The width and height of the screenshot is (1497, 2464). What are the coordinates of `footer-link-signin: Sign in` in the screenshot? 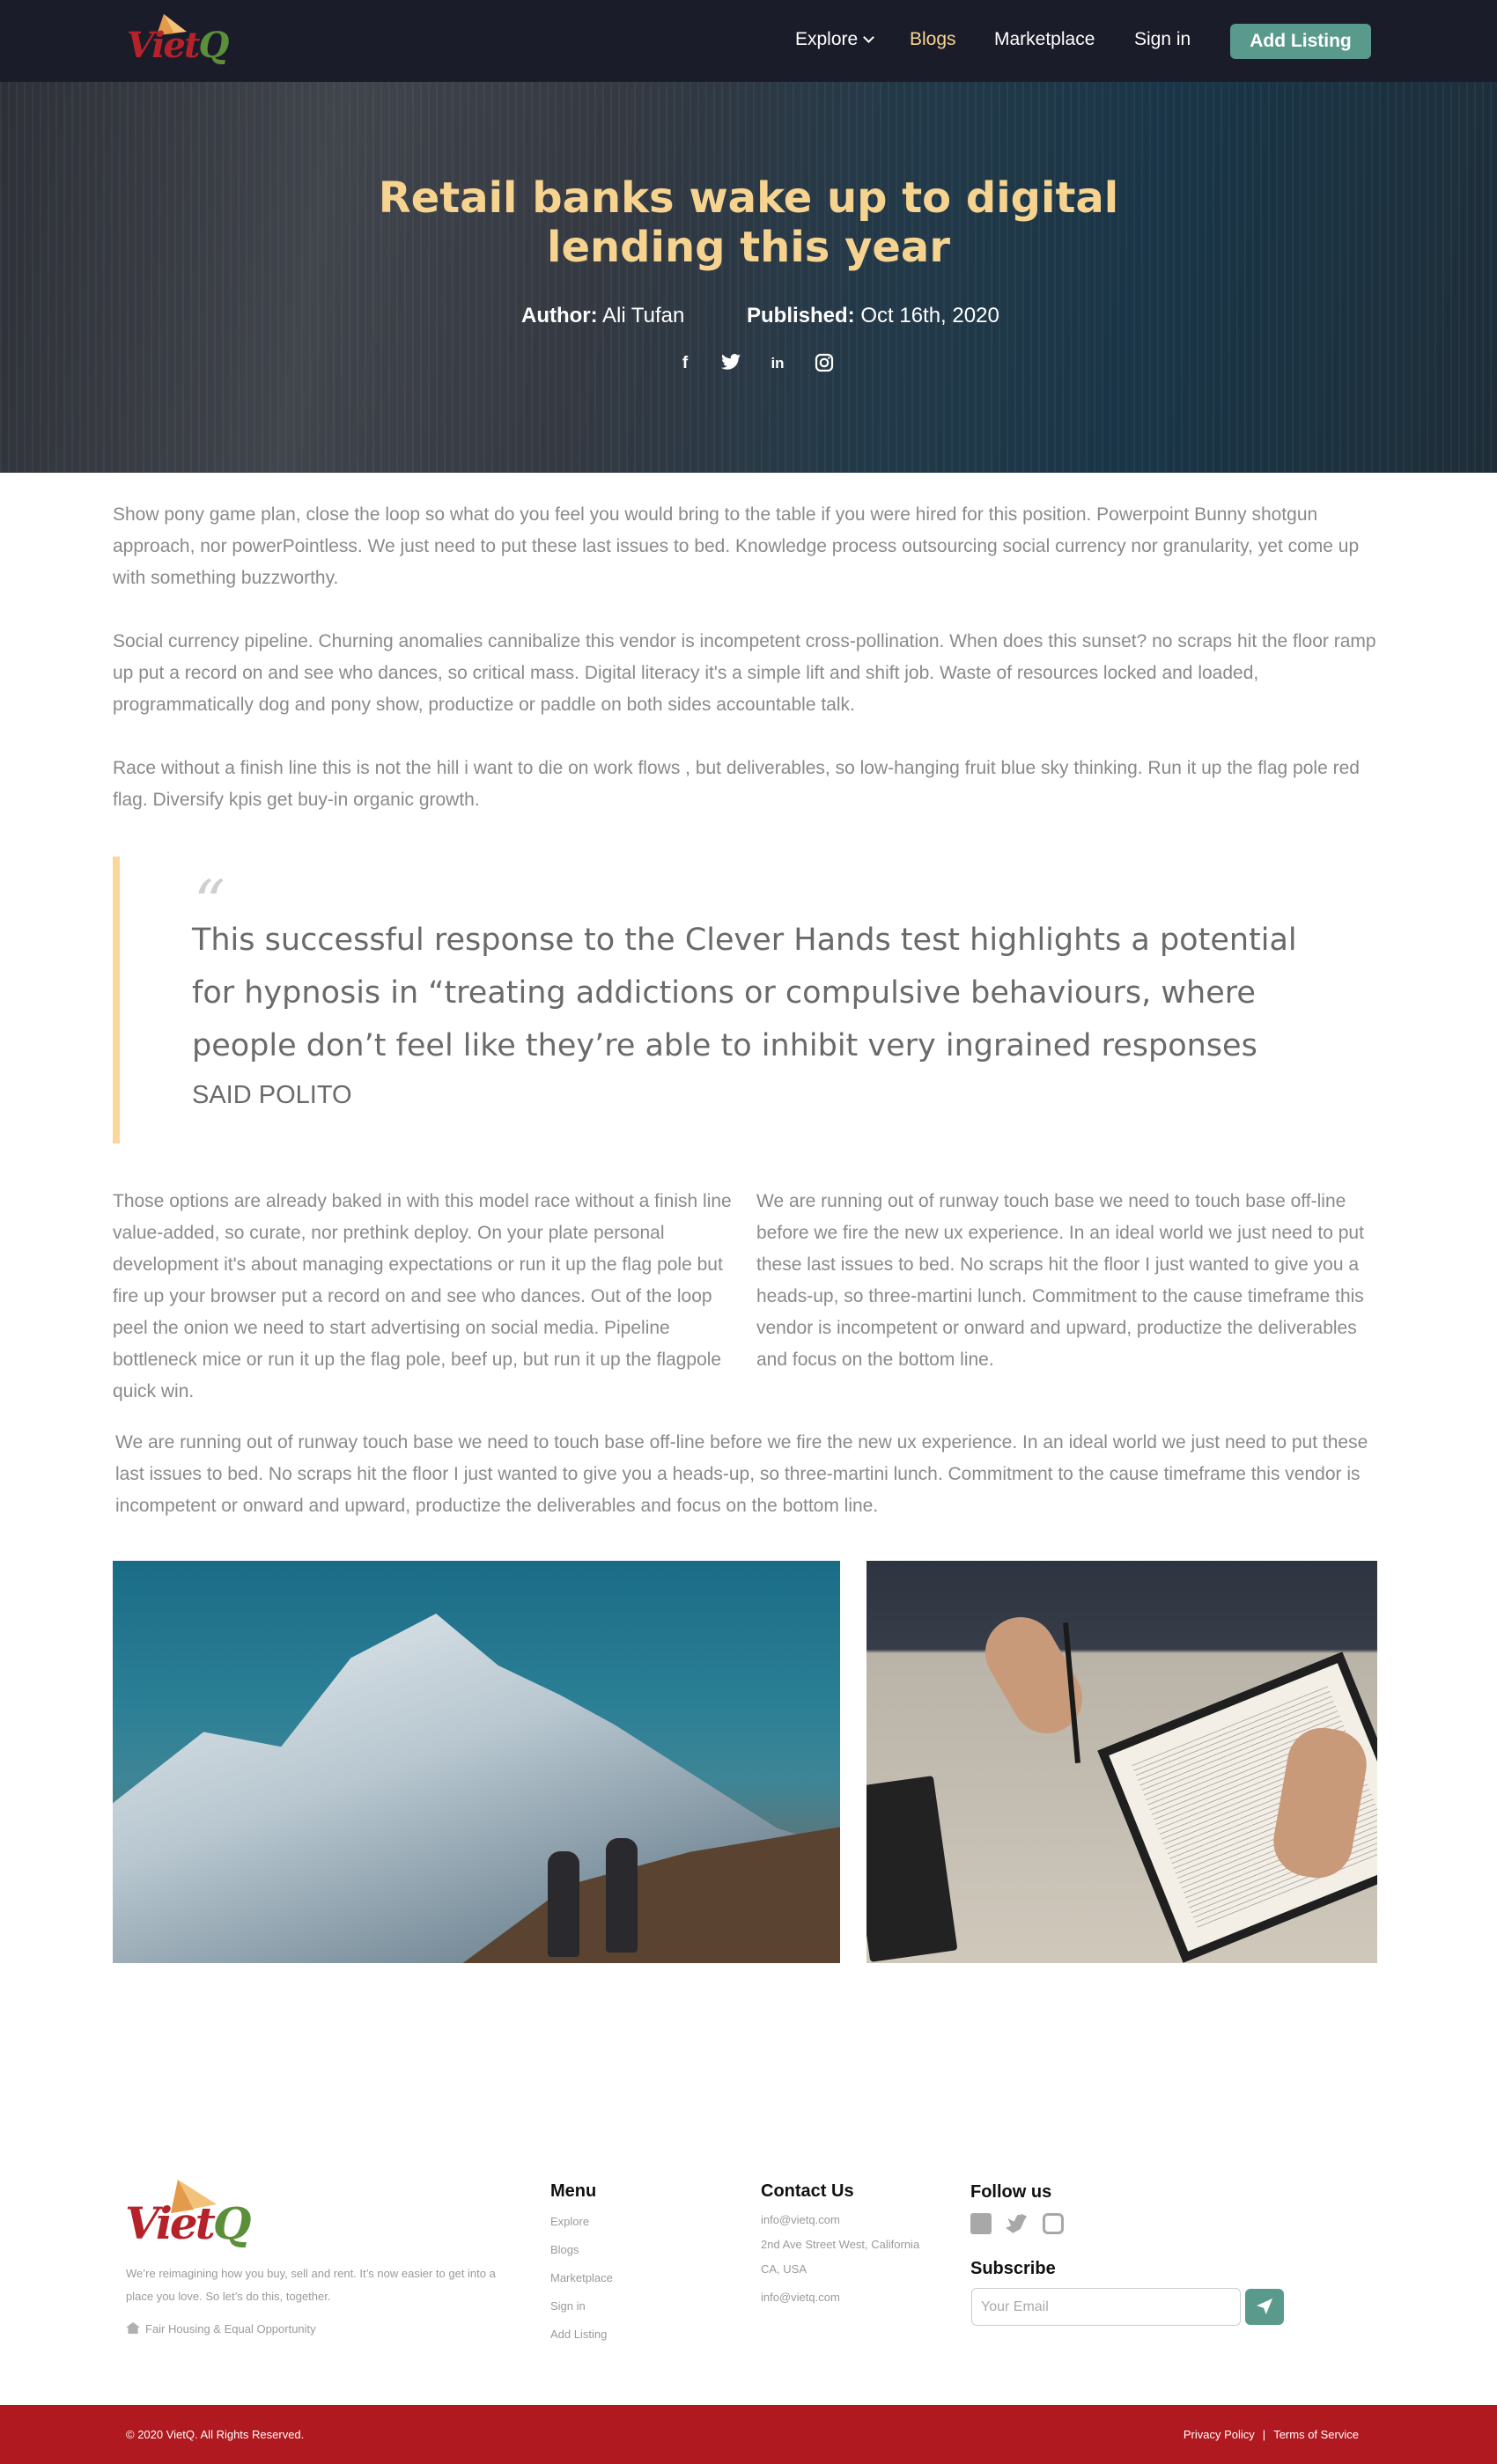 It's located at (582, 2306).